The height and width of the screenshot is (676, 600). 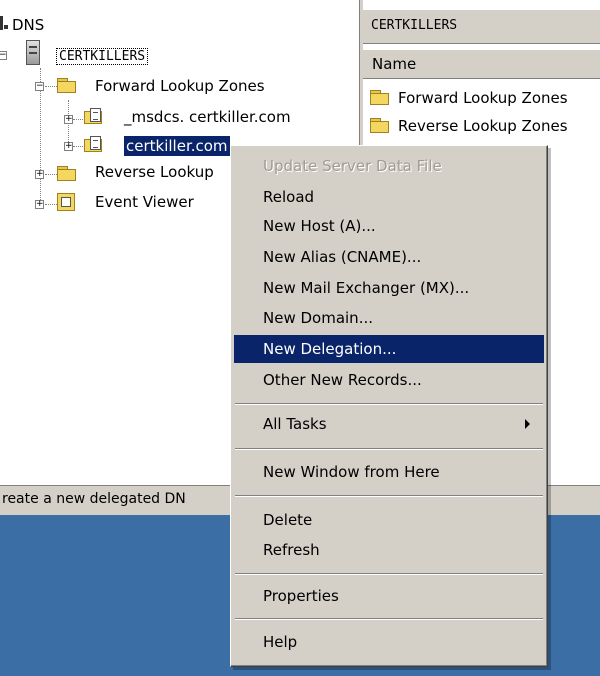 I want to click on menu-help: Help, so click(x=389, y=642).